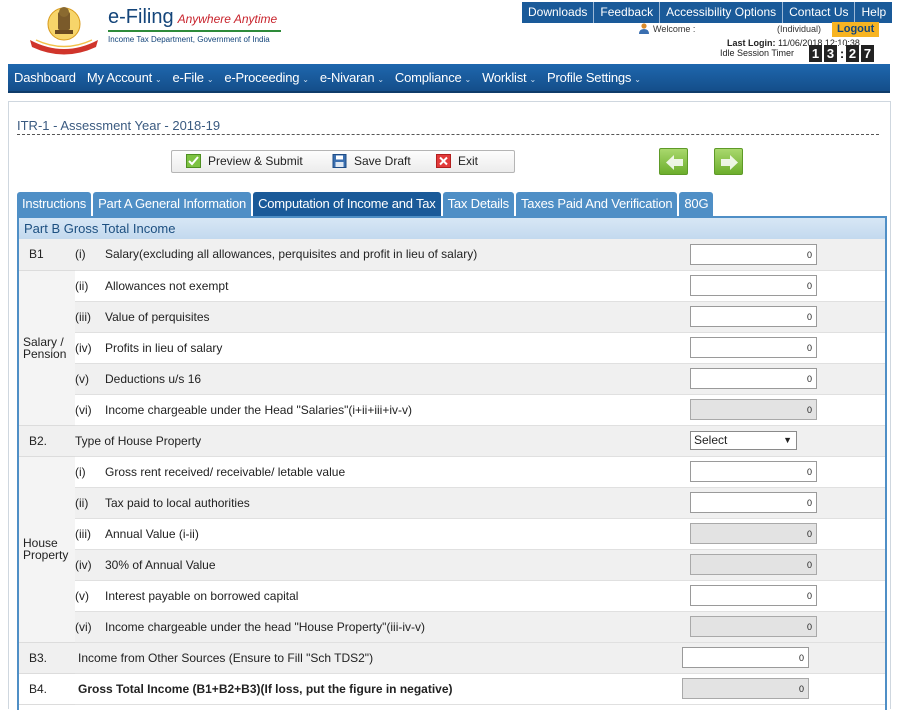  Describe the element at coordinates (745, 657) in the screenshot. I see `other-sources-field: 0` at that location.